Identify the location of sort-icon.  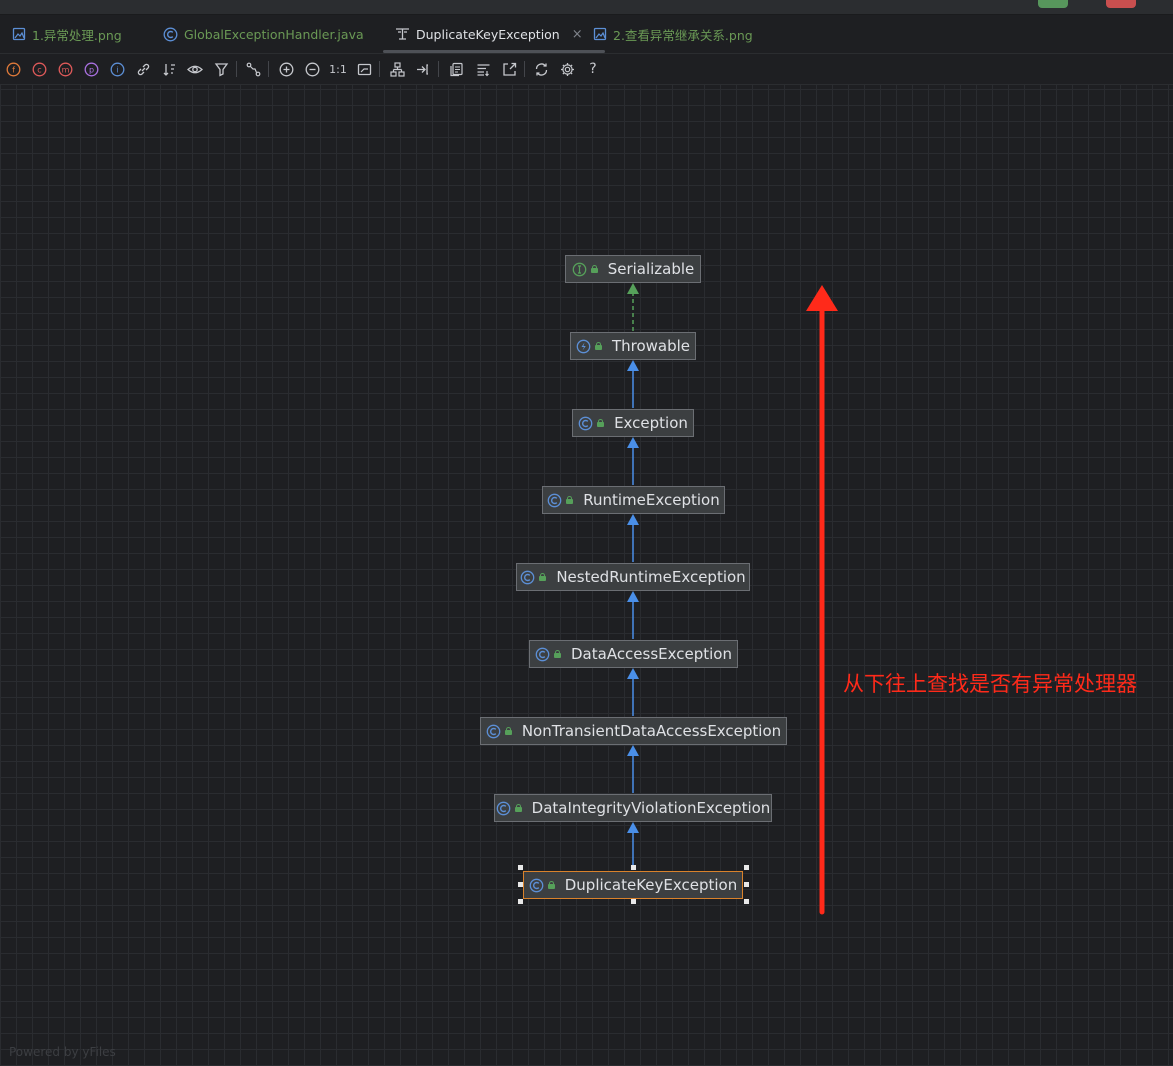
(169, 69).